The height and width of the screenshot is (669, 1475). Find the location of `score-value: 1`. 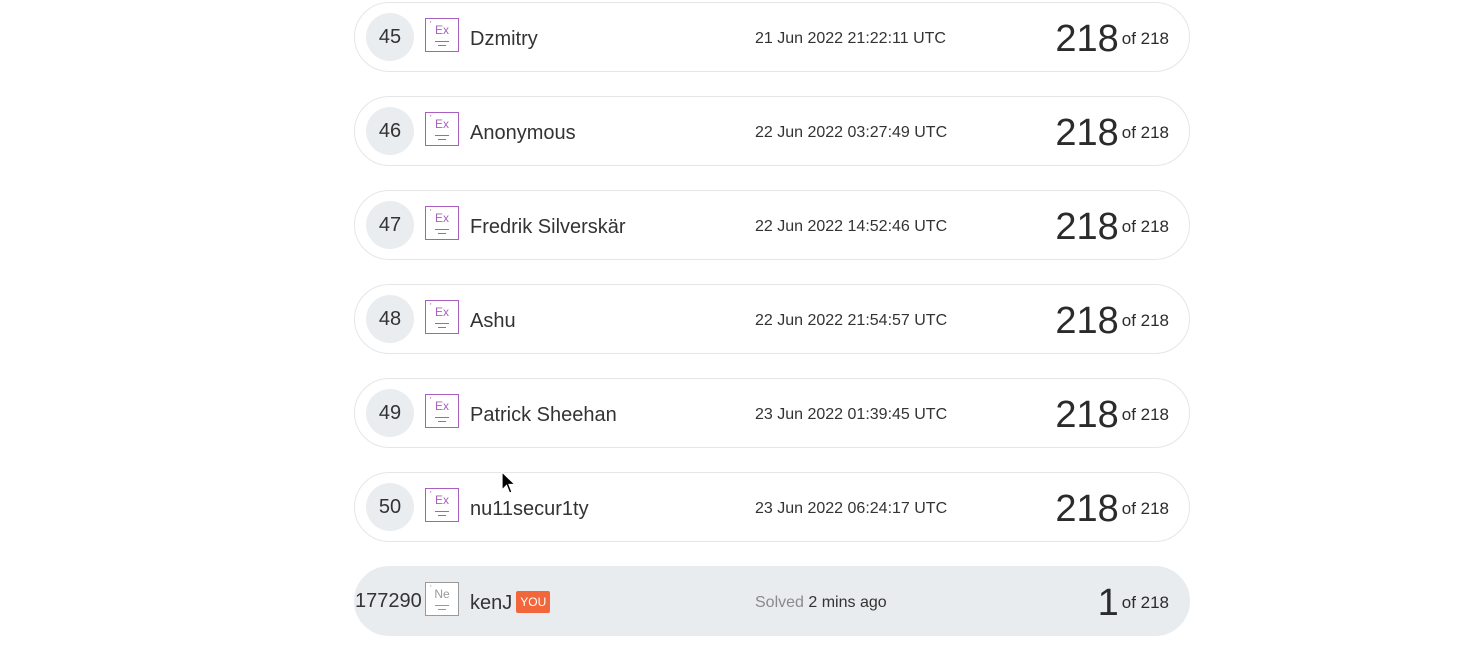

score-value: 1 is located at coordinates (1108, 603).